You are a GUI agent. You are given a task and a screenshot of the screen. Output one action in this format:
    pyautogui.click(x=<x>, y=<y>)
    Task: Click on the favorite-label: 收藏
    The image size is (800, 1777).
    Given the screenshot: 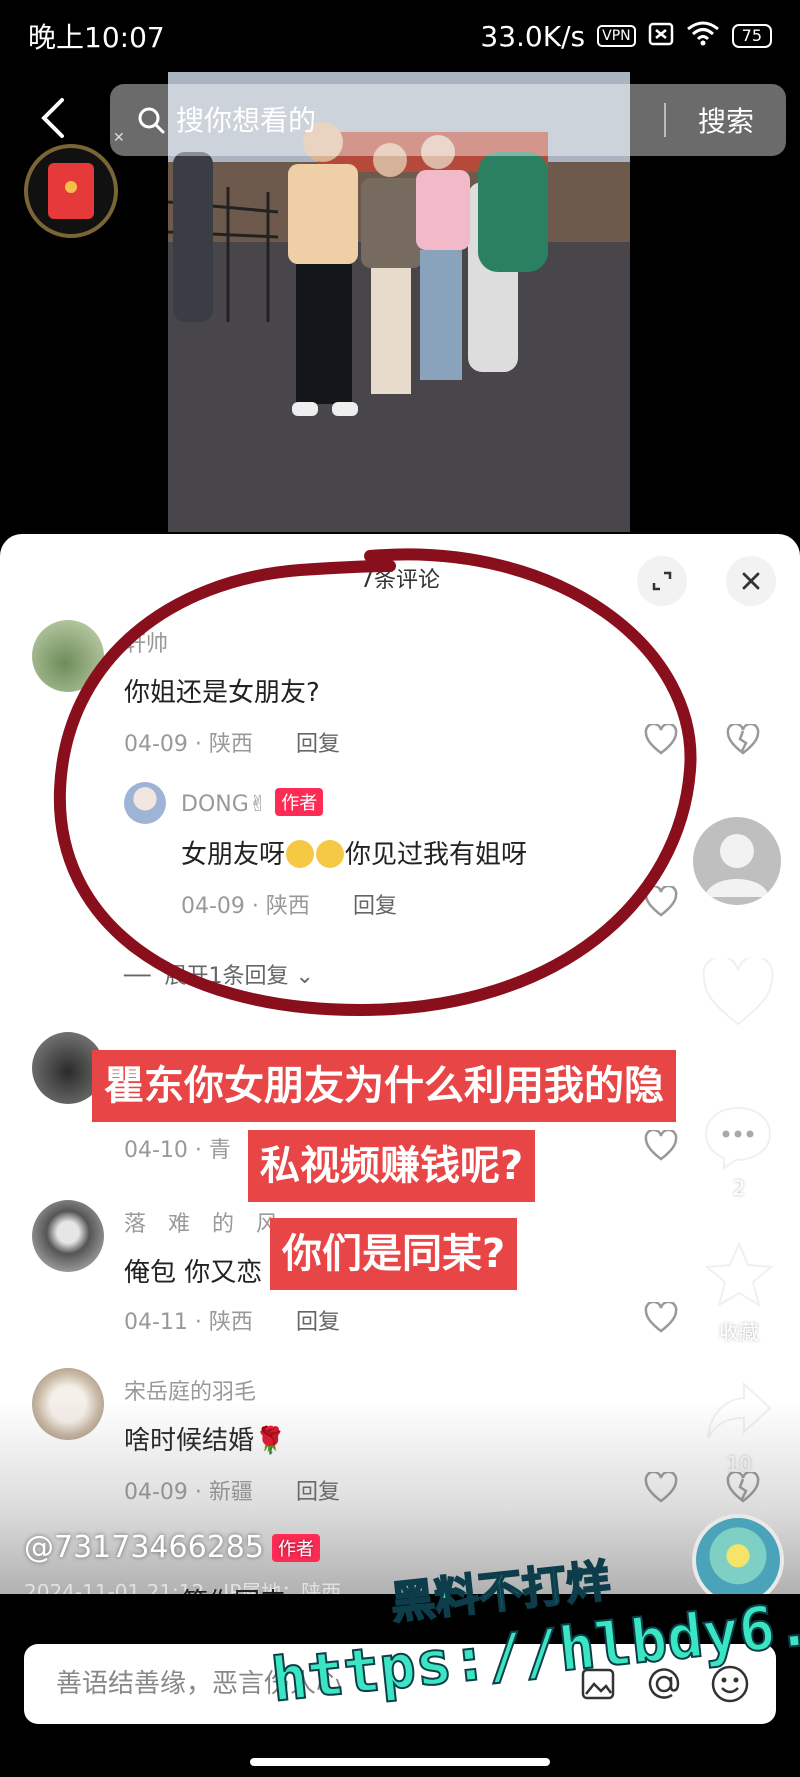 What is the action you would take?
    pyautogui.click(x=739, y=1332)
    